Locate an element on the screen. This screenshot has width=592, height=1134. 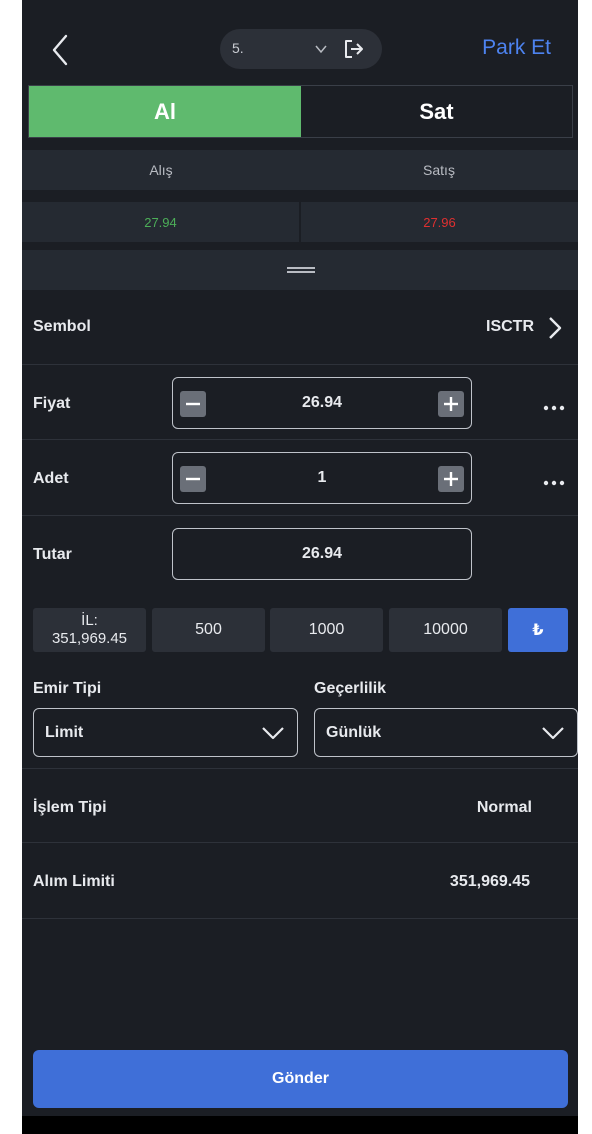
price-plus-button is located at coordinates (451, 404).